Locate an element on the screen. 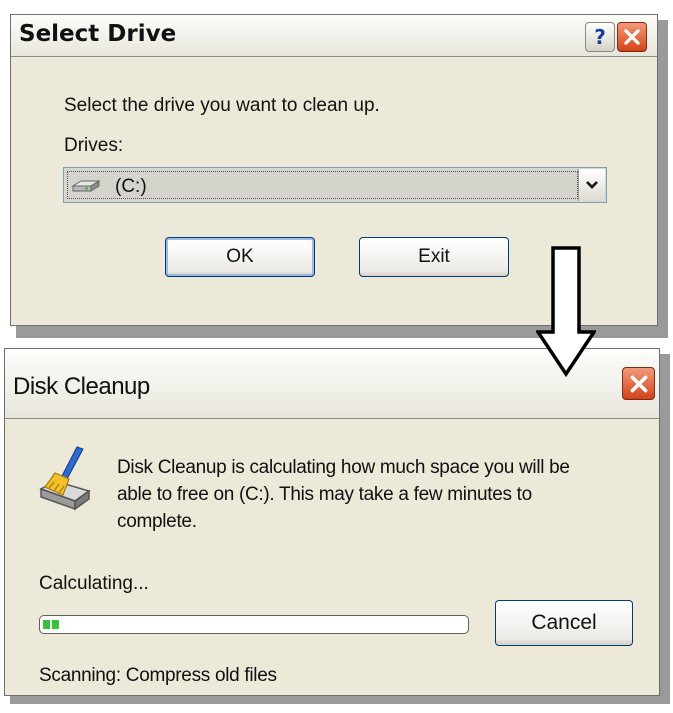 Image resolution: width=673 pixels, height=713 pixels. hard-drive-icon is located at coordinates (86, 186).